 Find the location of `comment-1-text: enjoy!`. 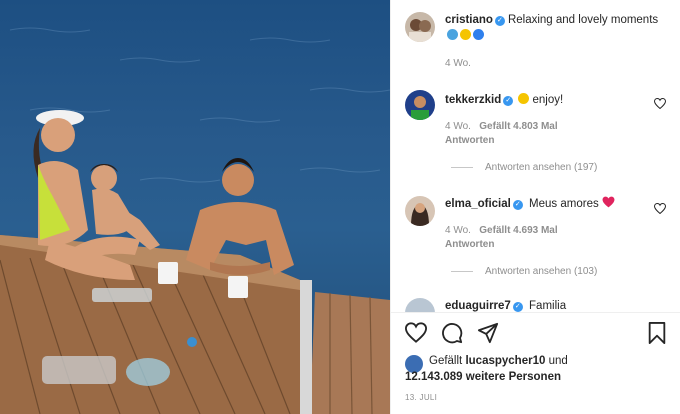

comment-1-text: enjoy! is located at coordinates (548, 100).